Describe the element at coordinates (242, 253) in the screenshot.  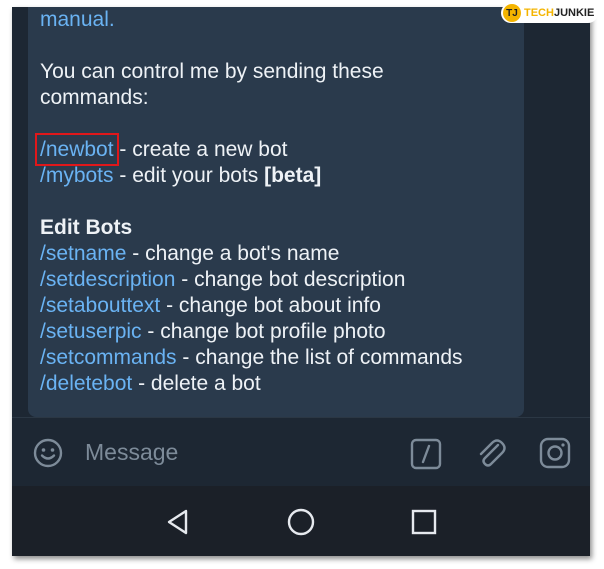
I see `command-desc: change a bot's name` at that location.